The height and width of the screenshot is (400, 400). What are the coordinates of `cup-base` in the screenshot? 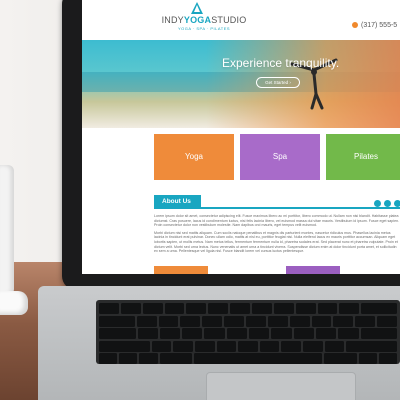 It's located at (14, 303).